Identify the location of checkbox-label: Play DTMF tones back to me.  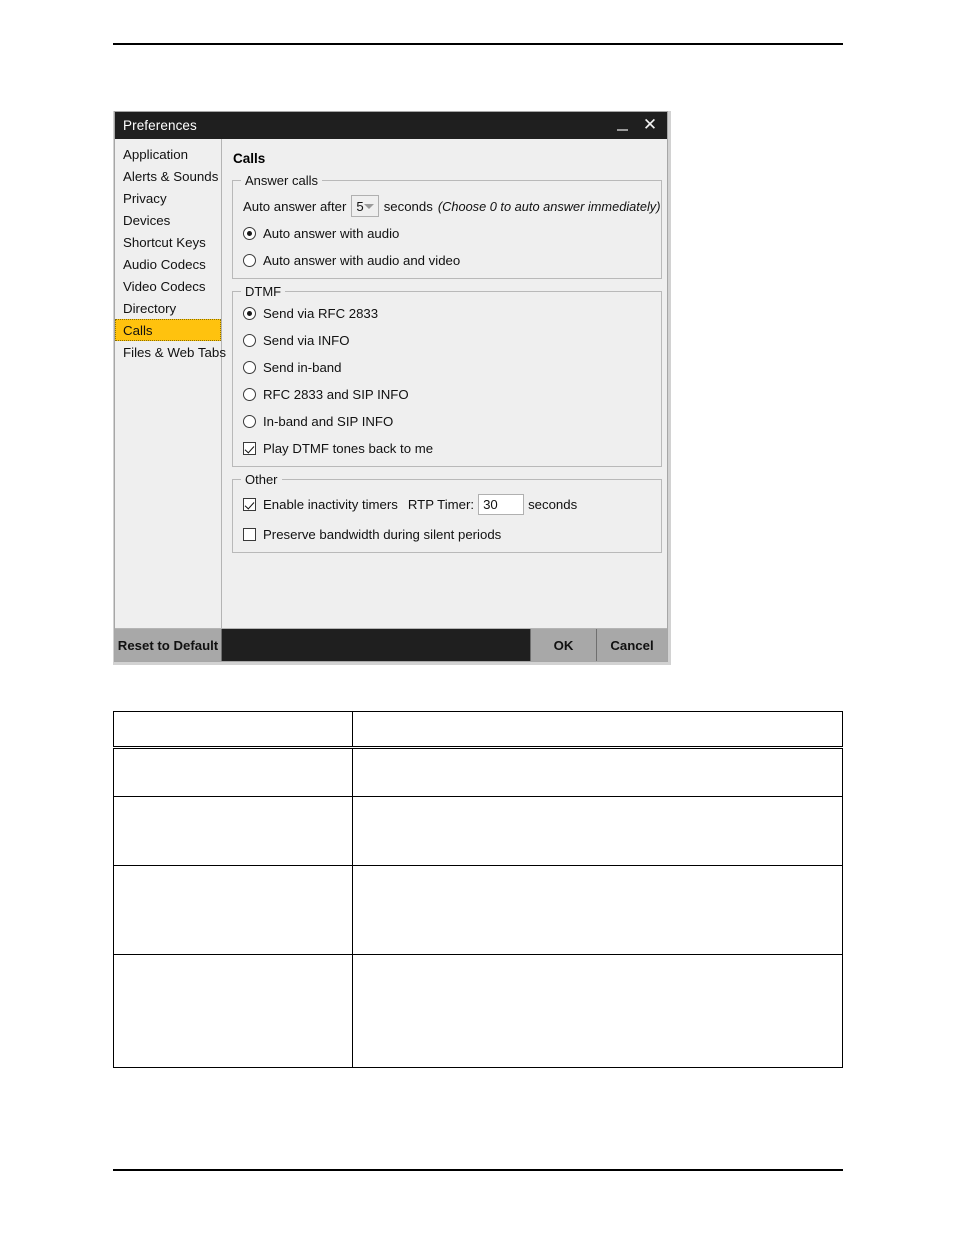
(348, 448).